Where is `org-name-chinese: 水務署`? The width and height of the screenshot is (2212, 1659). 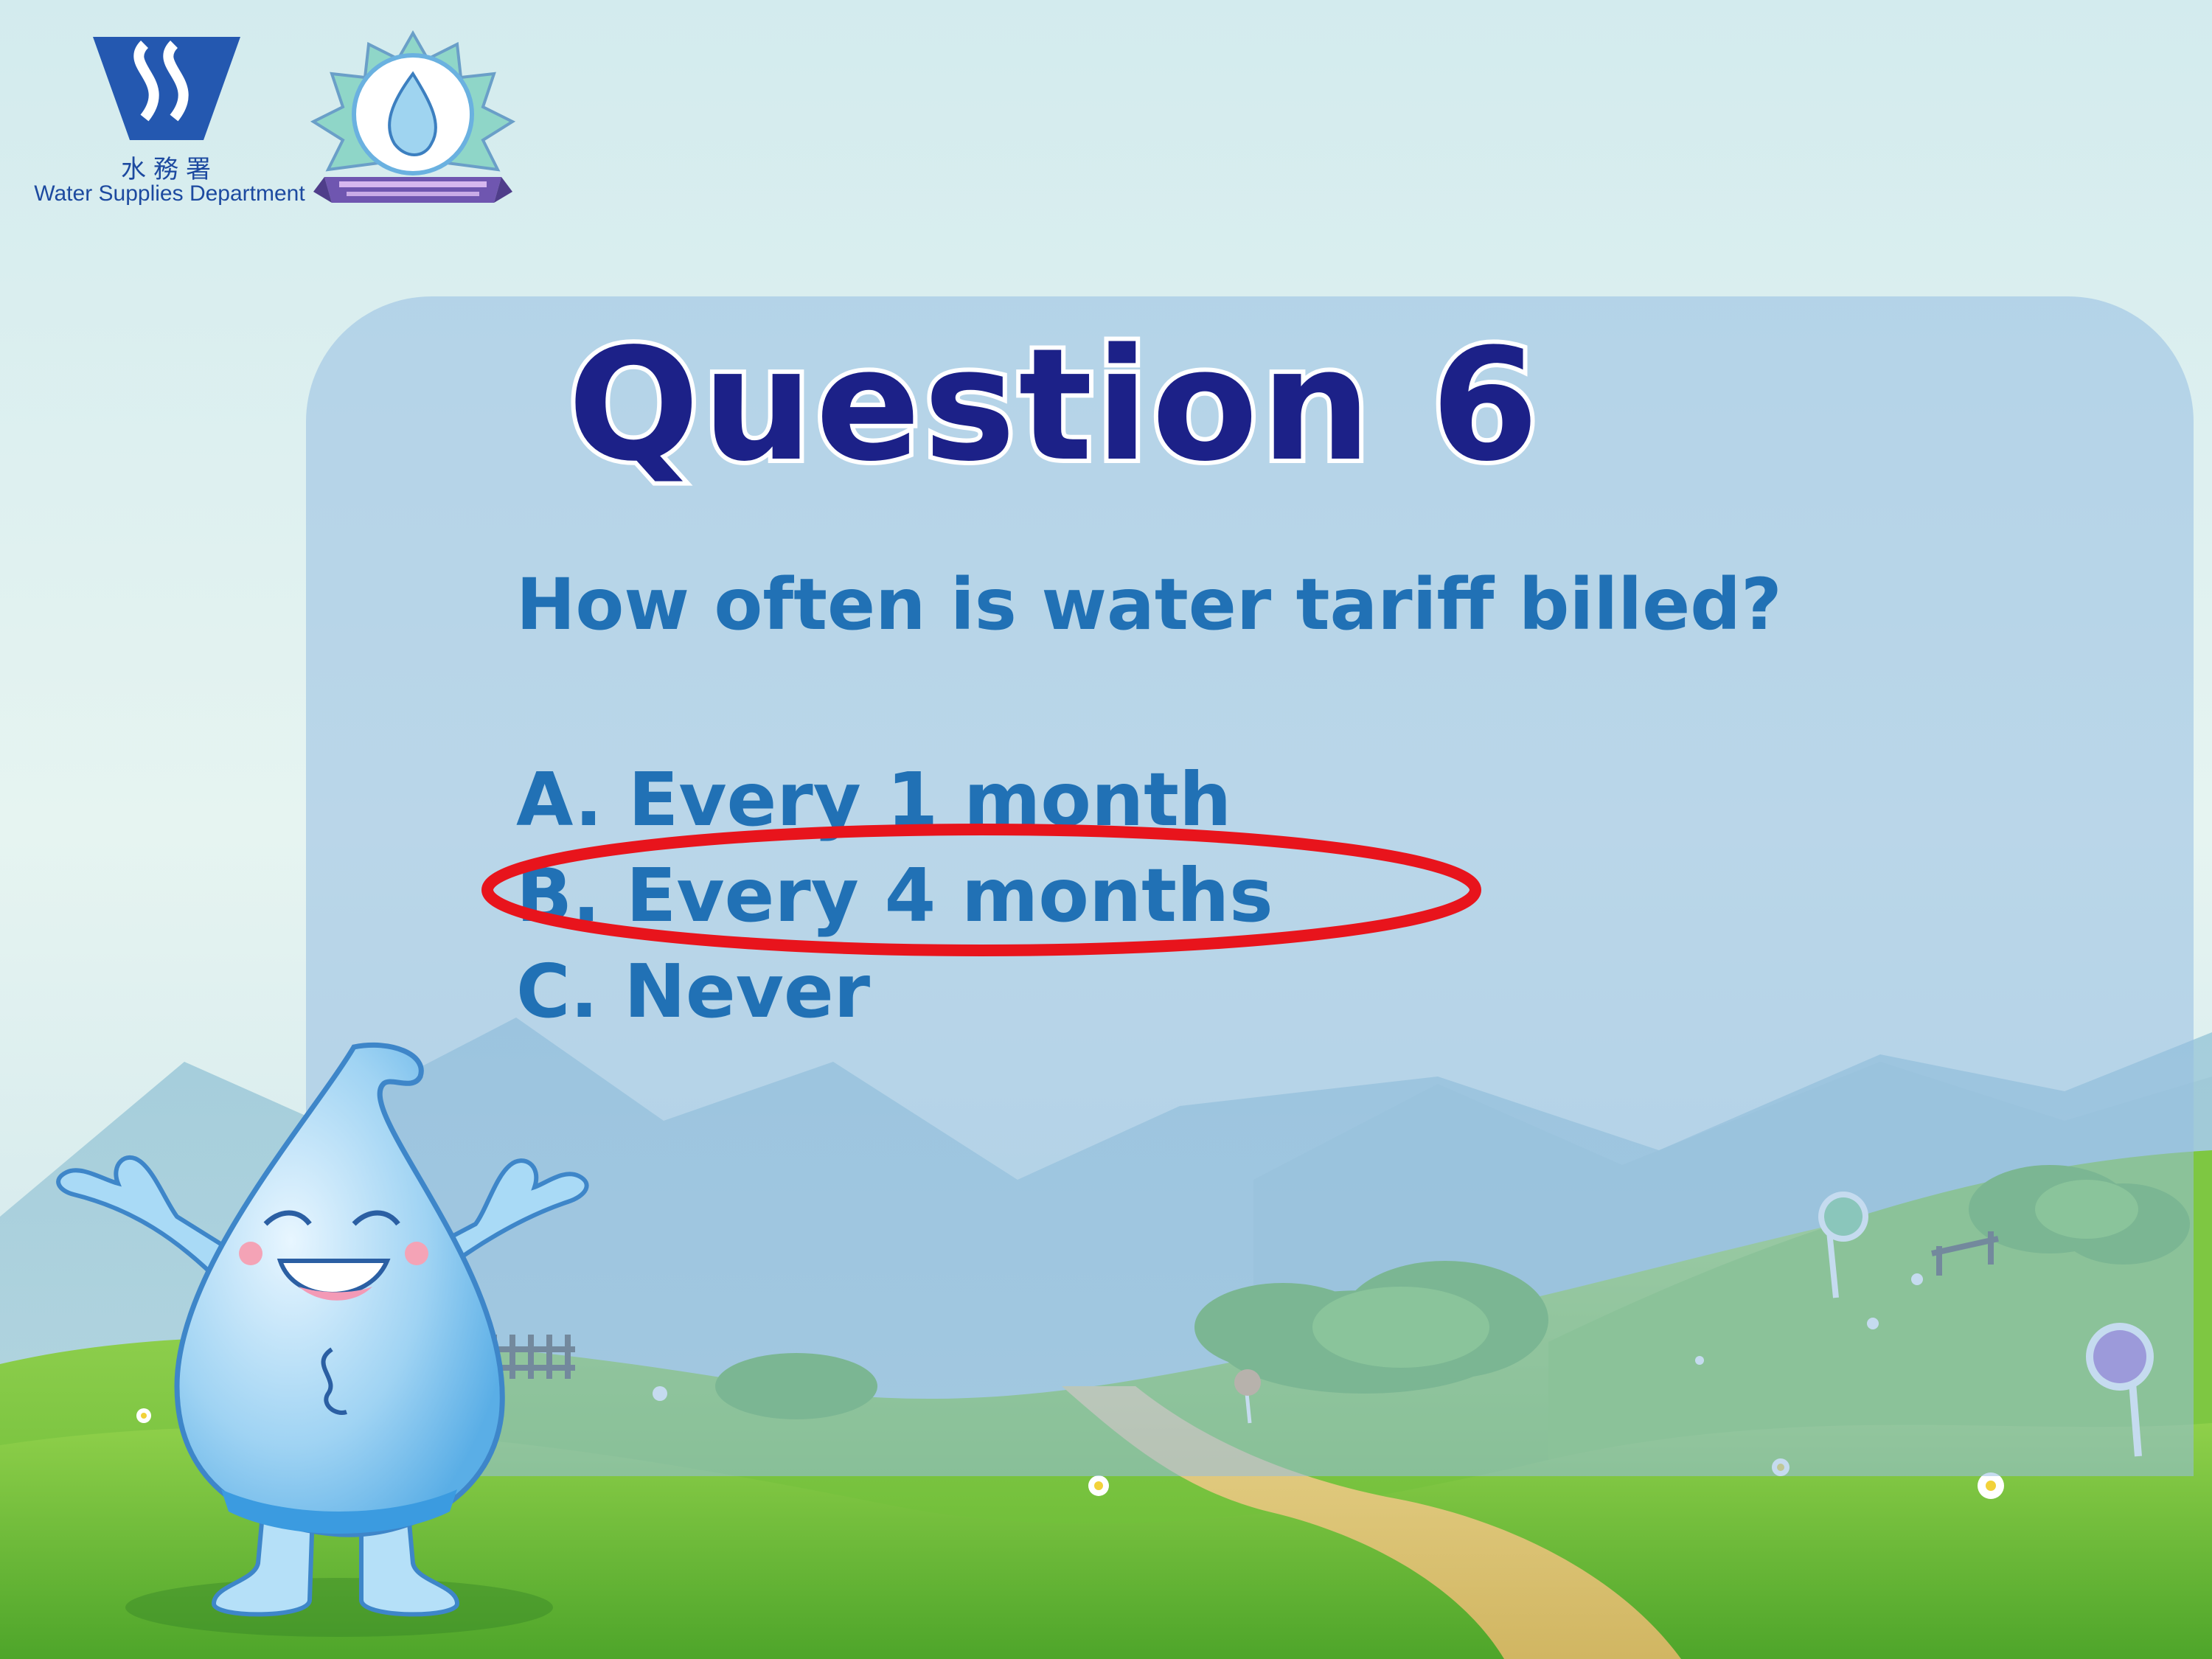 org-name-chinese: 水務署 is located at coordinates (169, 169).